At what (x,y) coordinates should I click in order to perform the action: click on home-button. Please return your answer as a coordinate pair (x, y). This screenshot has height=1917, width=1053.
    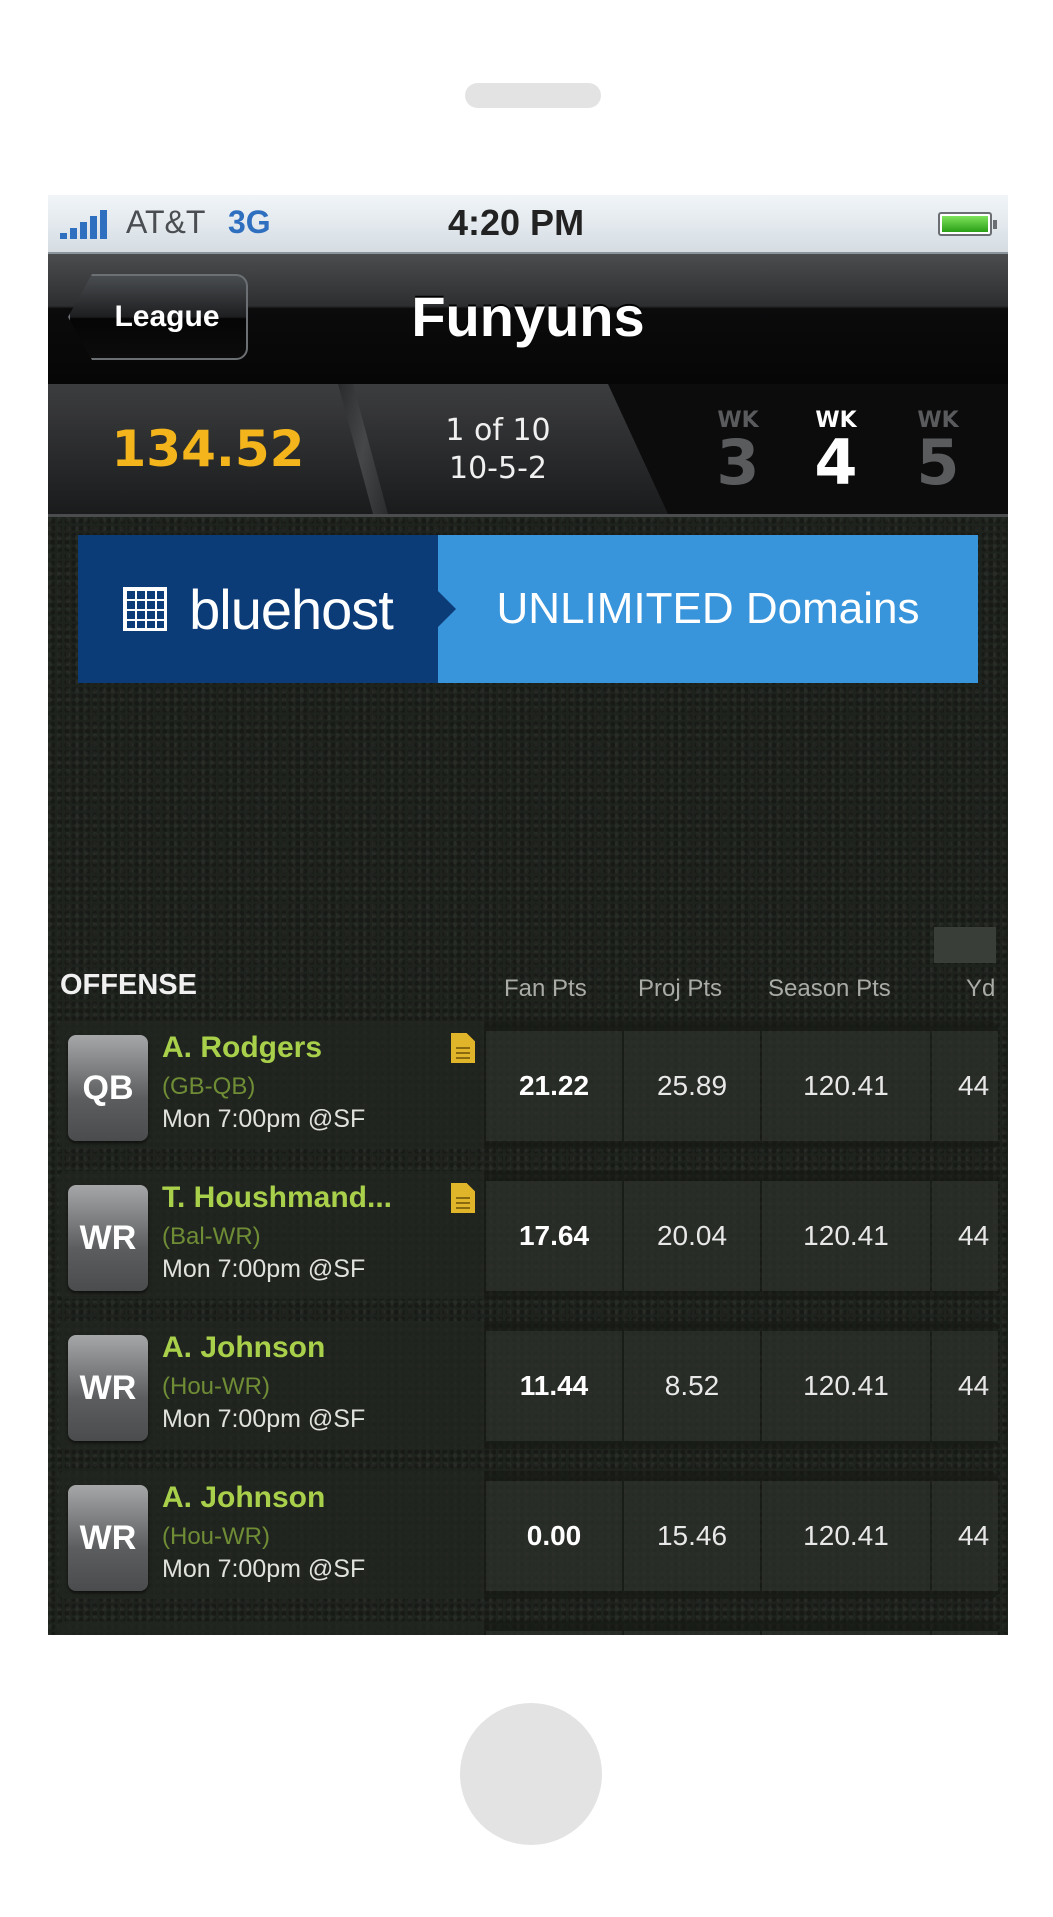
    Looking at the image, I should click on (531, 1774).